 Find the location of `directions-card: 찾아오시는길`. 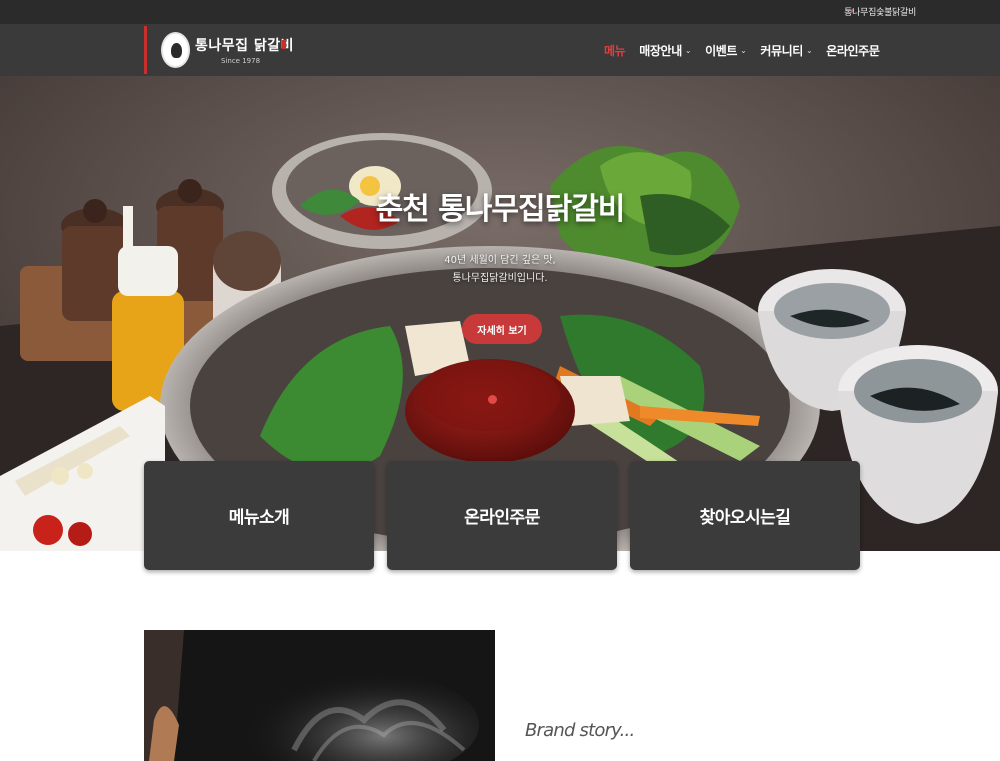

directions-card: 찾아오시는길 is located at coordinates (745, 515).